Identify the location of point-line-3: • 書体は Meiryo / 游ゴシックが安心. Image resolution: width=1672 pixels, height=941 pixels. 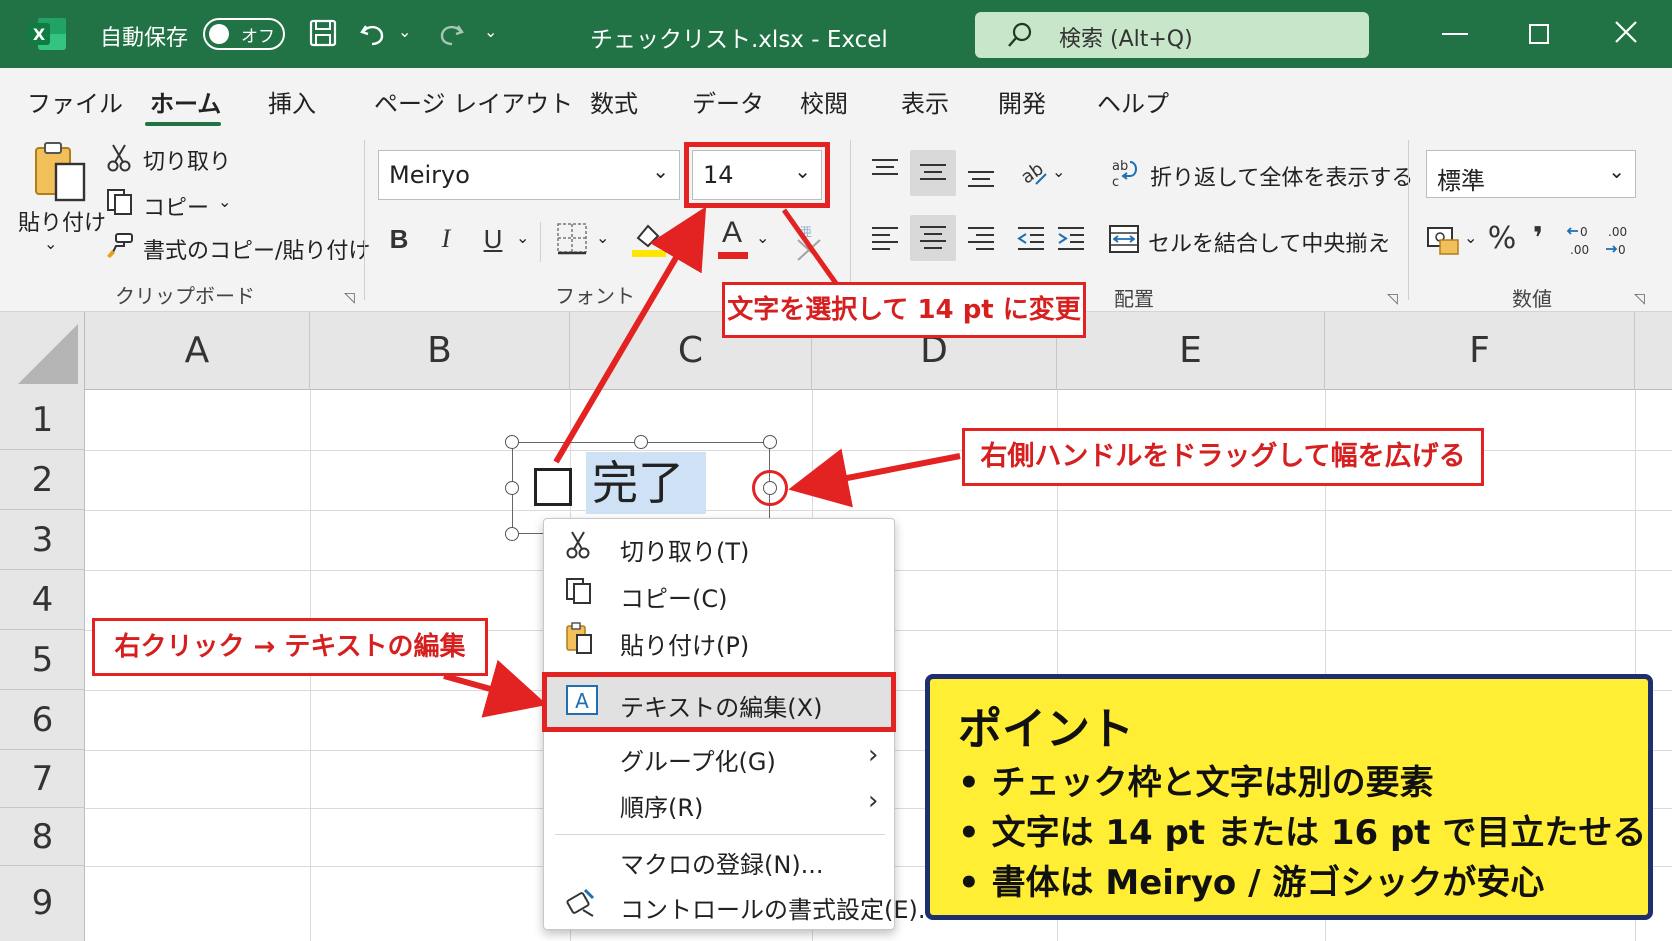
(1251, 883).